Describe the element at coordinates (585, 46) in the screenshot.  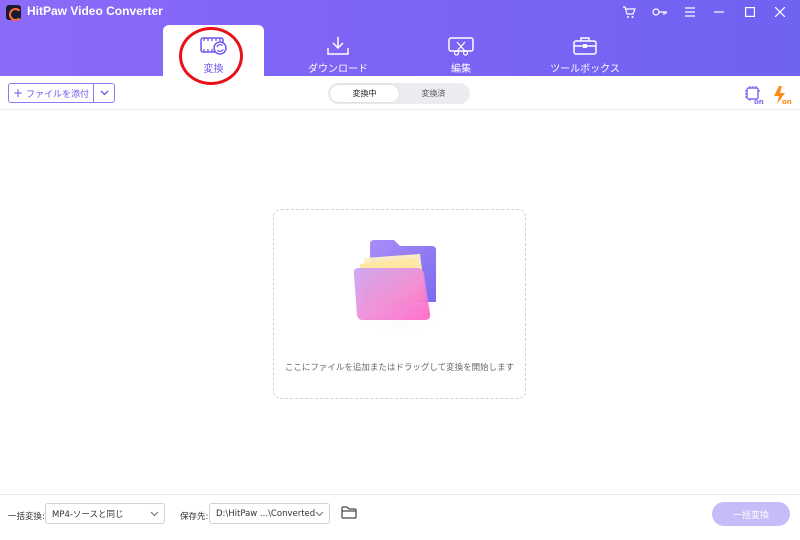
I see `toolbox-icon` at that location.